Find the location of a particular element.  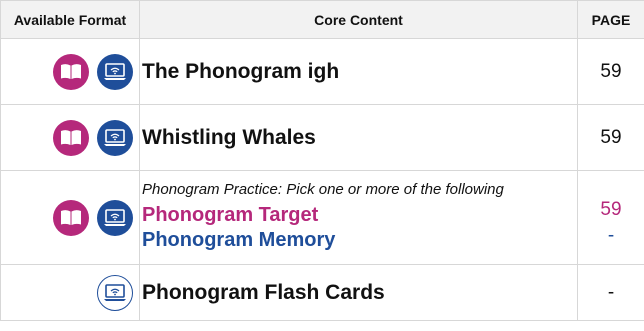

page-cell: - is located at coordinates (610, 292).